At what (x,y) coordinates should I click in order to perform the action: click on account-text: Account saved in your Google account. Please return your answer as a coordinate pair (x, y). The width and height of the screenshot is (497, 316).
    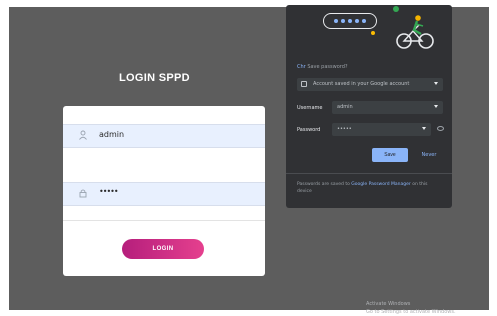
    Looking at the image, I should click on (361, 84).